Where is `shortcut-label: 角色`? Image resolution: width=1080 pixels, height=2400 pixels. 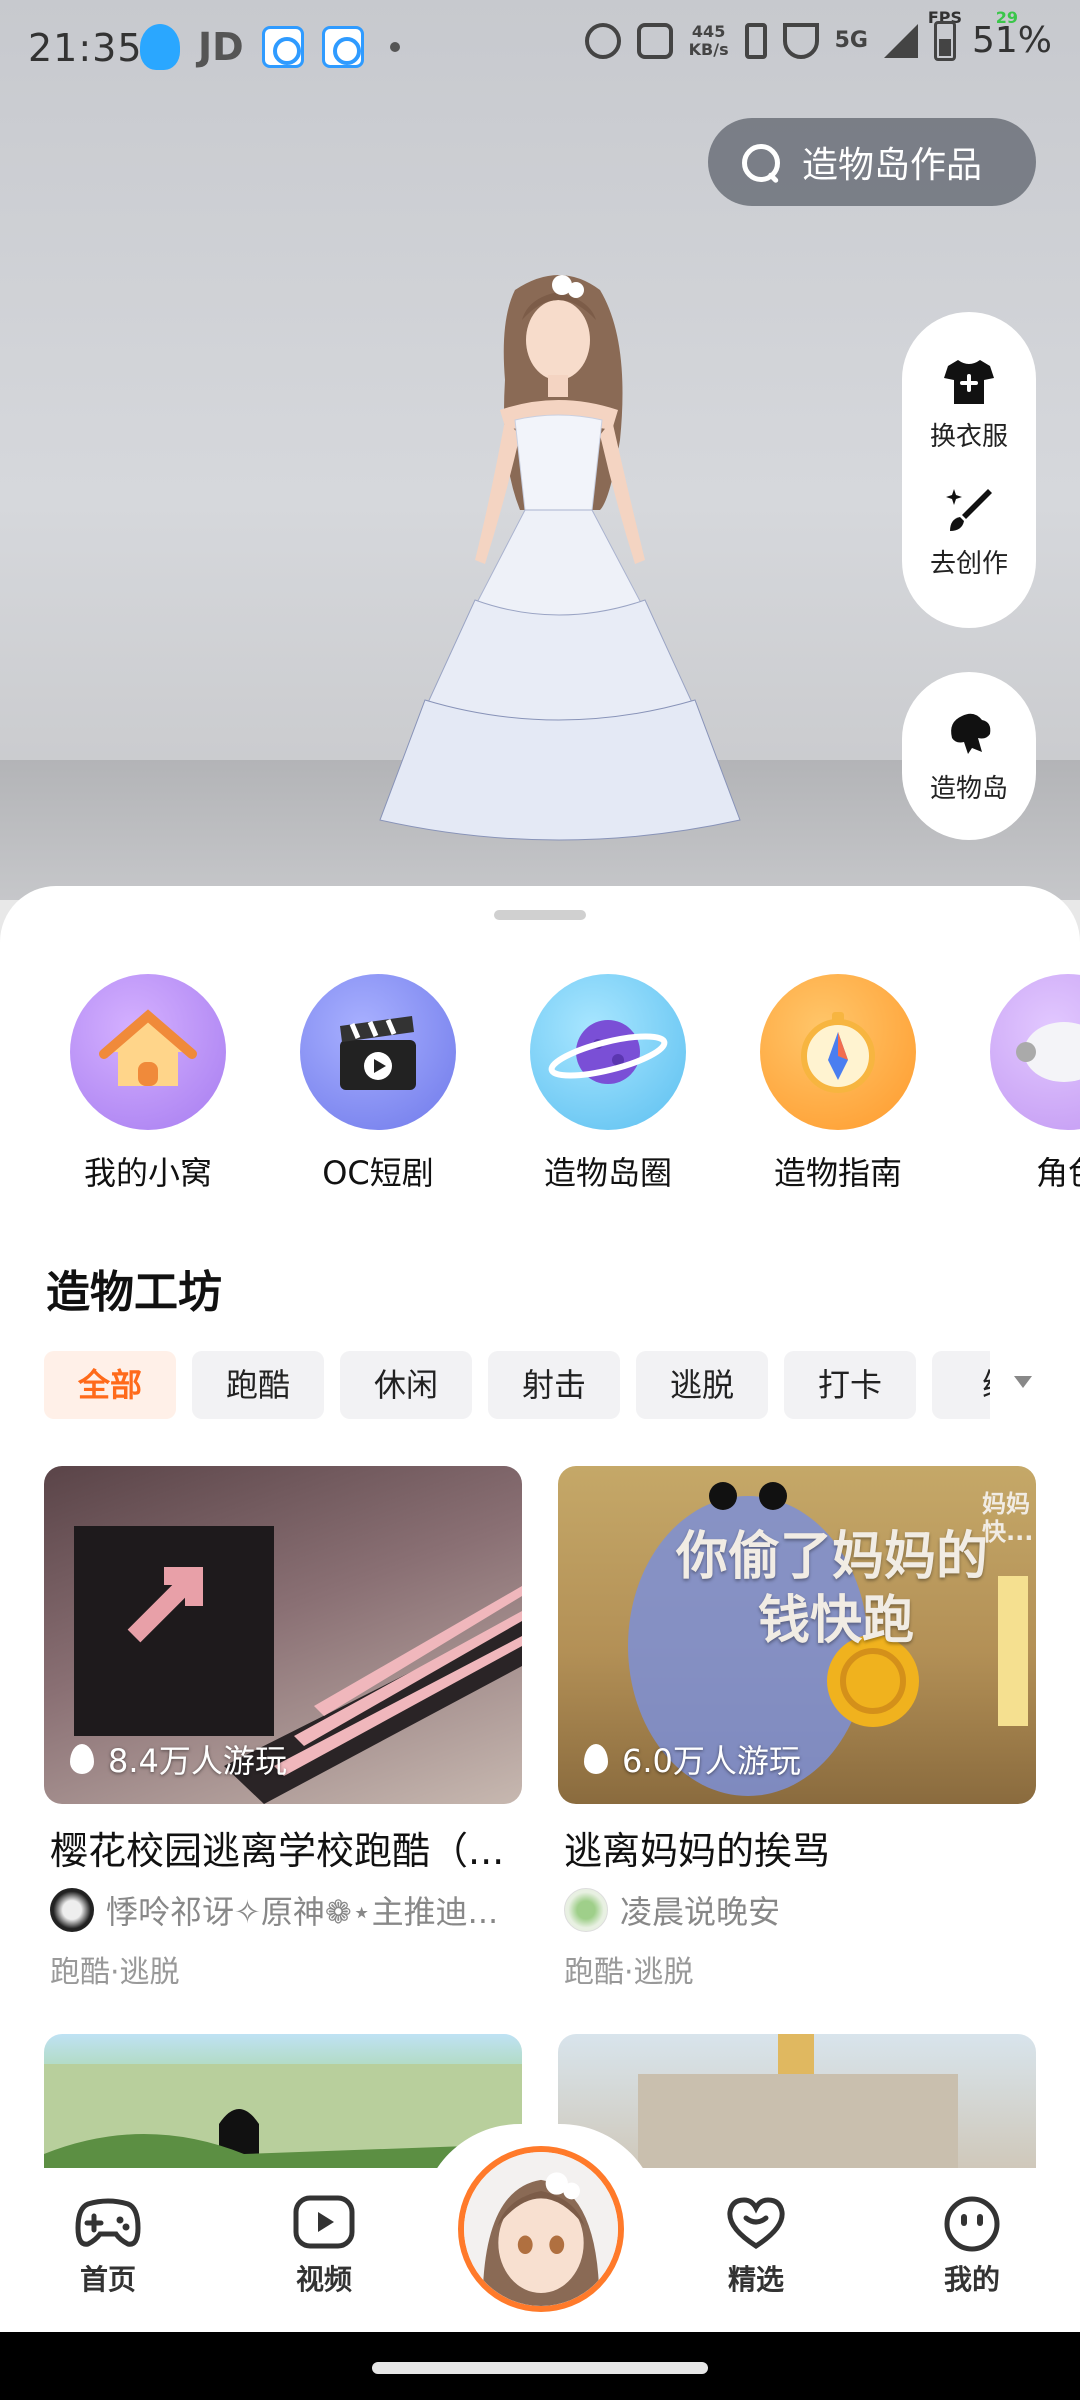
shortcut-label: 角色 is located at coordinates (1057, 1173).